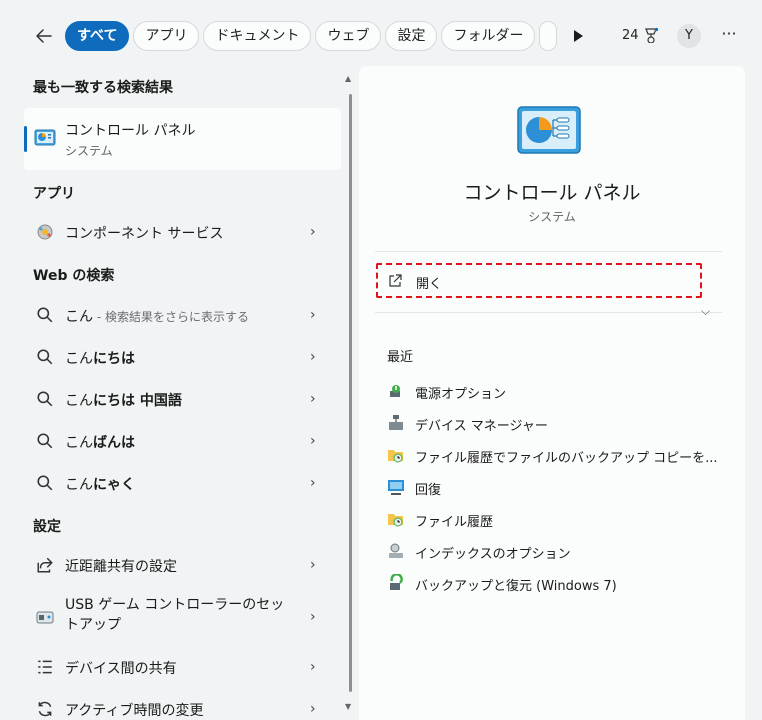  What do you see at coordinates (348, 36) in the screenshot?
I see `chip-web: ウェブ` at bounding box center [348, 36].